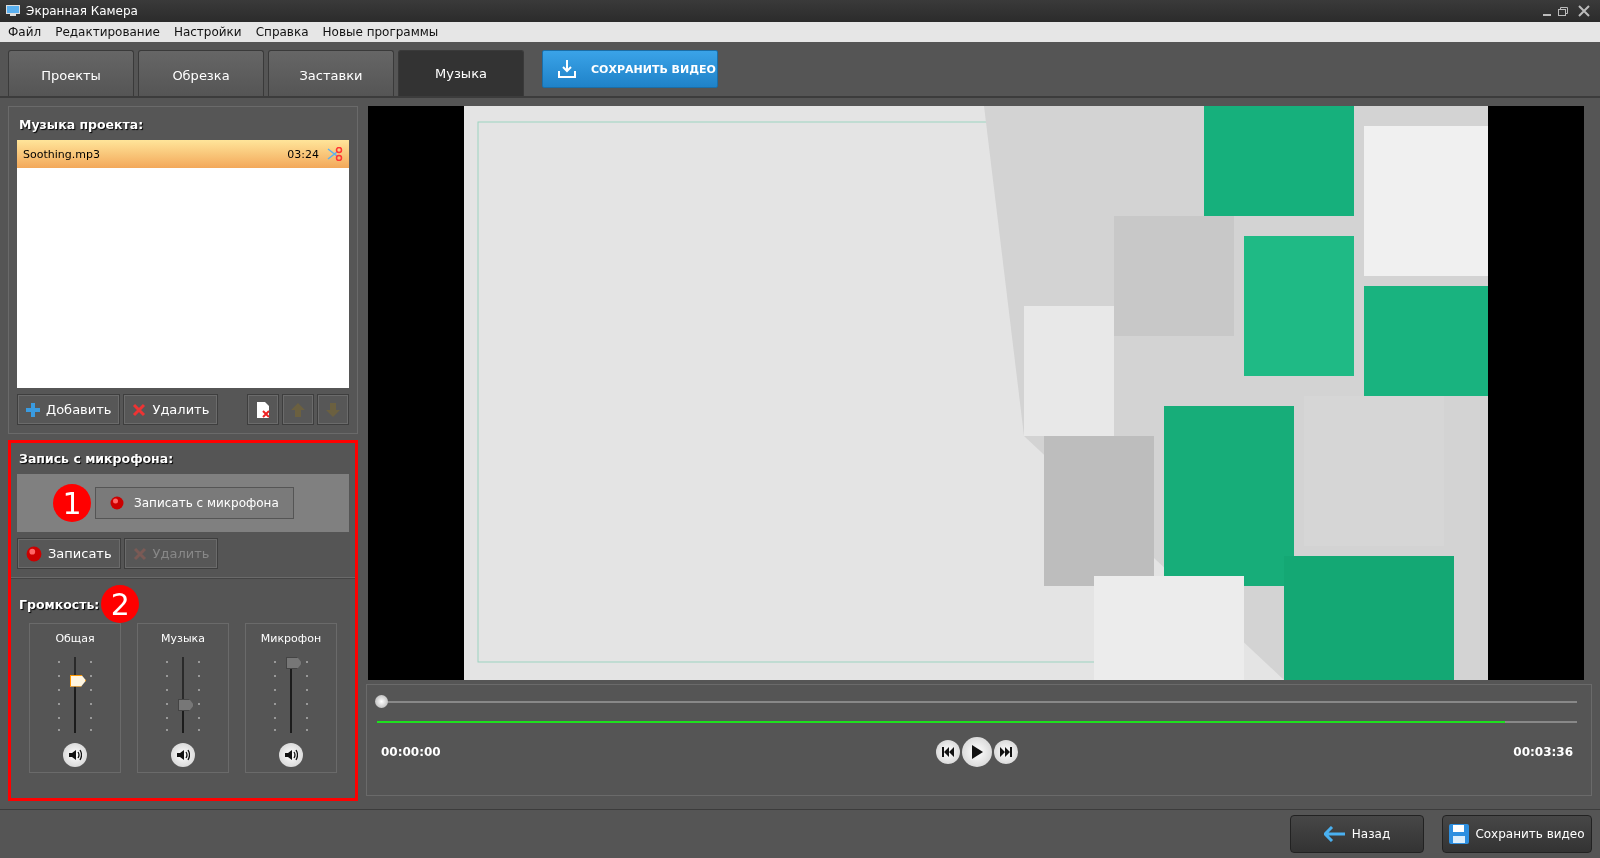 The width and height of the screenshot is (1600, 858). I want to click on previous-button, so click(948, 752).